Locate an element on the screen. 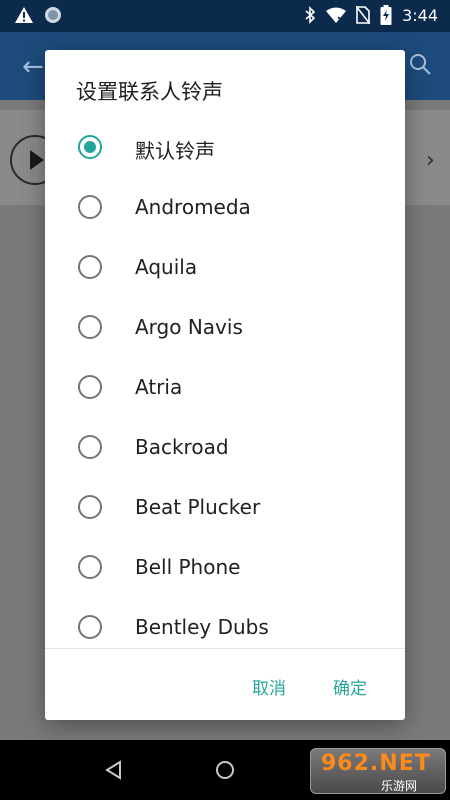 The width and height of the screenshot is (450, 800). circle-icon is located at coordinates (53, 15).